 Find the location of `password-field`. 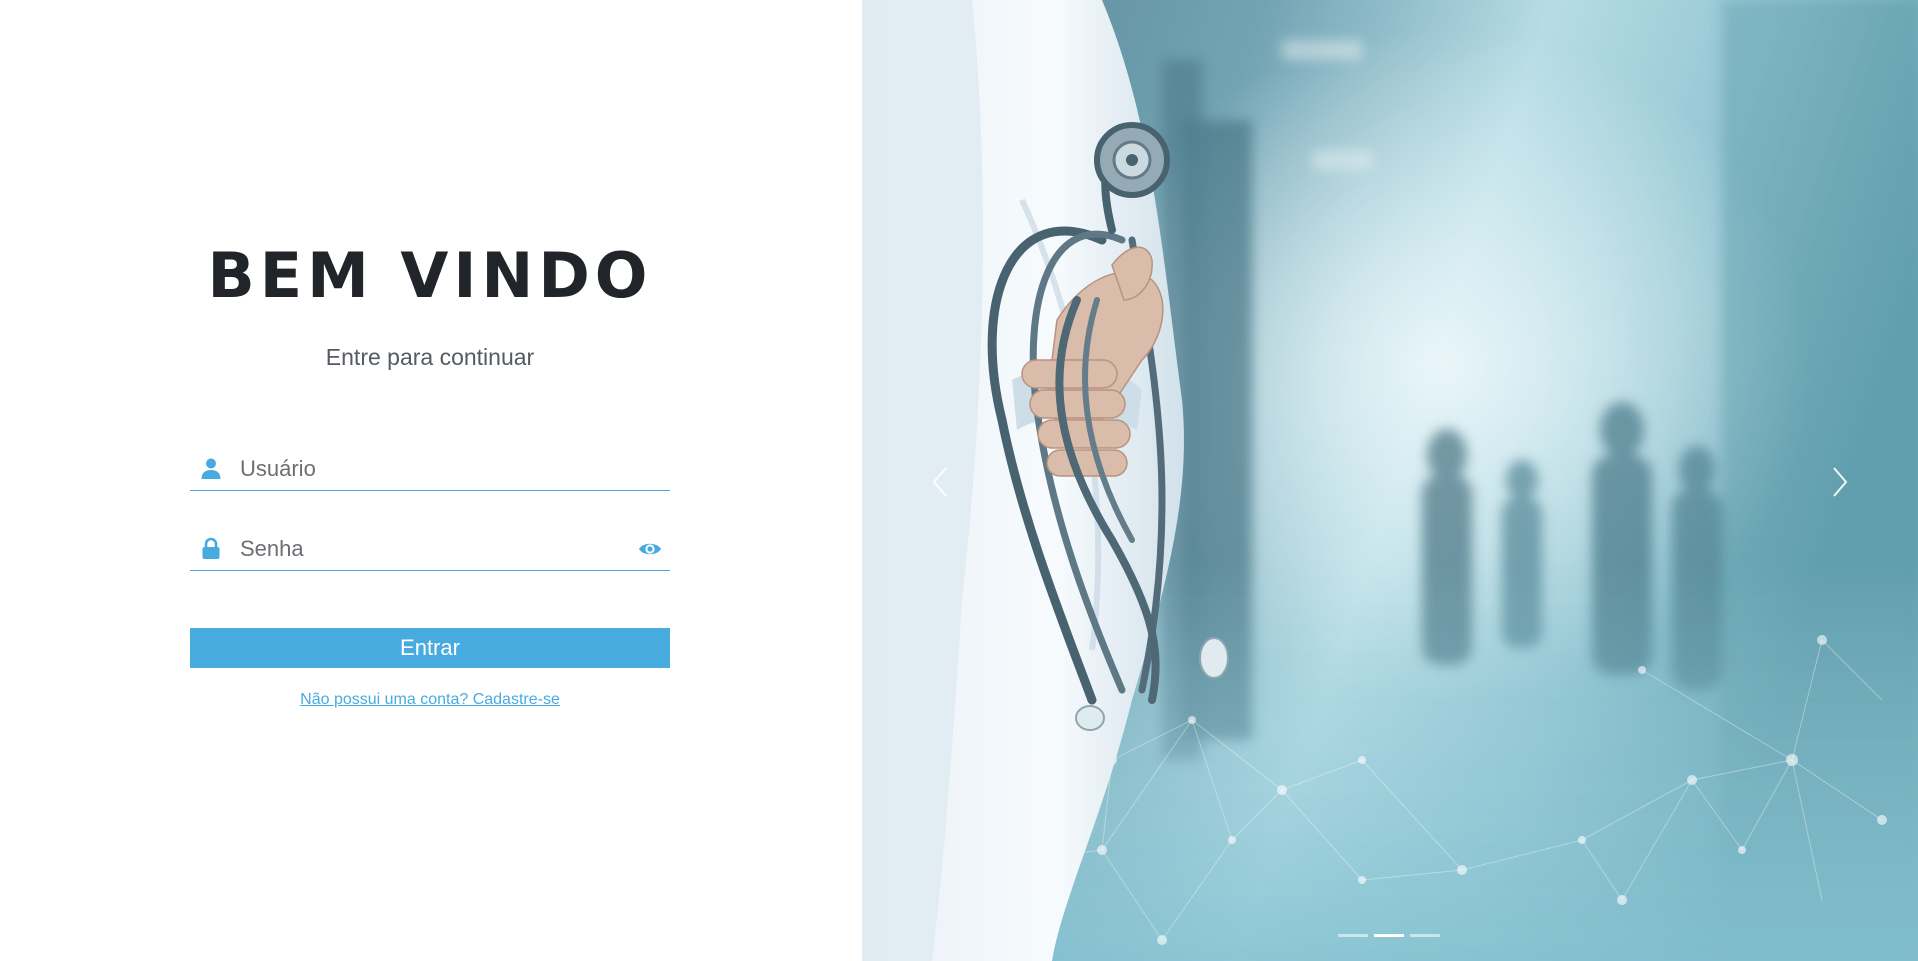

password-field is located at coordinates (430, 549).